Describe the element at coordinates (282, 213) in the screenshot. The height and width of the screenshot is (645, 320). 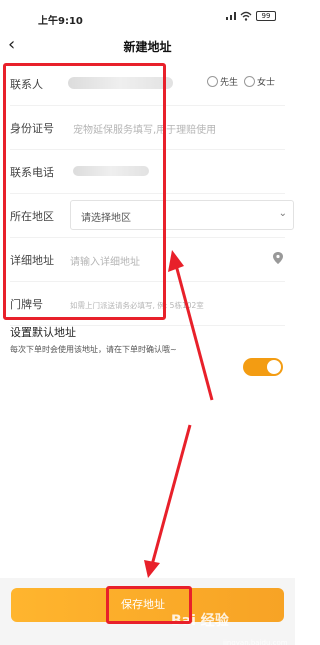
I see `chevron-down-icon: ⌄` at that location.